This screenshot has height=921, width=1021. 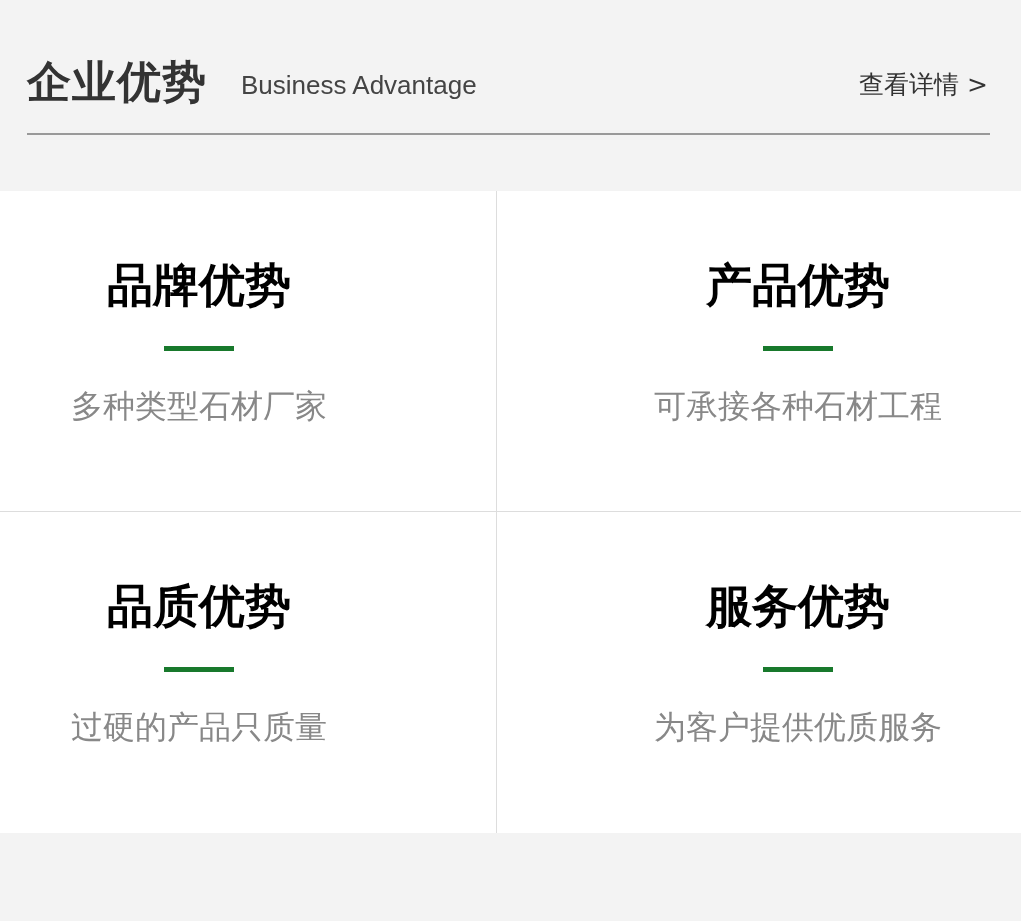 I want to click on advantage-description: 可承接各种石材工程, so click(x=797, y=406).